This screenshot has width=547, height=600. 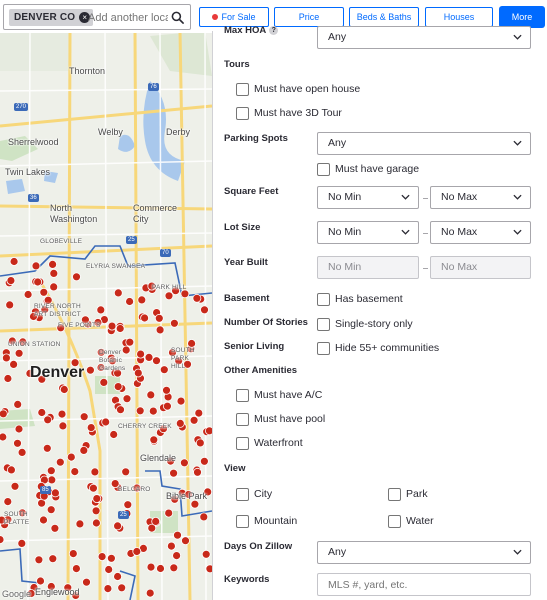 What do you see at coordinates (234, 17) in the screenshot?
I see `for-sale-button: For Sale` at bounding box center [234, 17].